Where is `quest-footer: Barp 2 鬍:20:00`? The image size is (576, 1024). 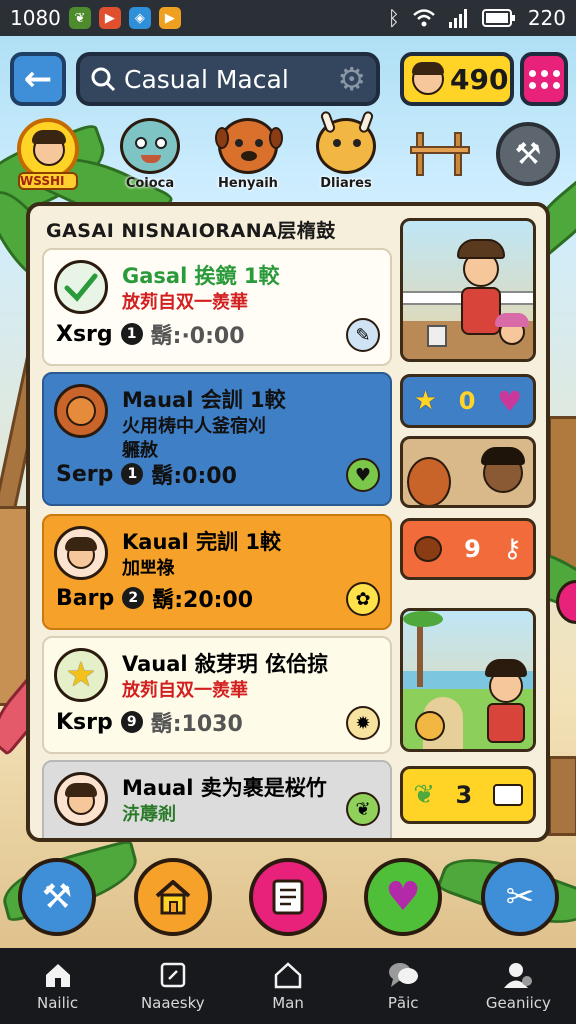
quest-footer: Barp 2 鬍:20:00 is located at coordinates (154, 598).